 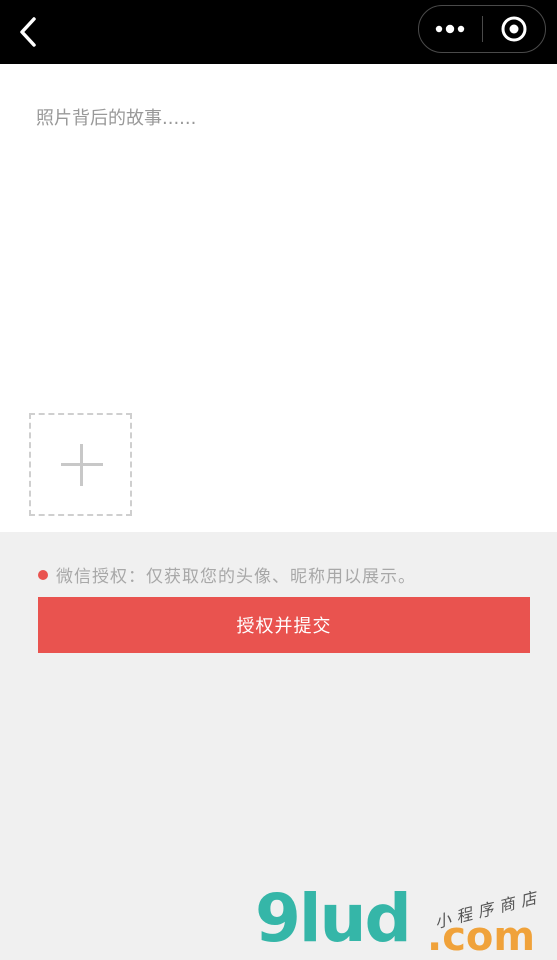 I want to click on watermark-logo: 9lud 小程序商店 .com, so click(x=405, y=920).